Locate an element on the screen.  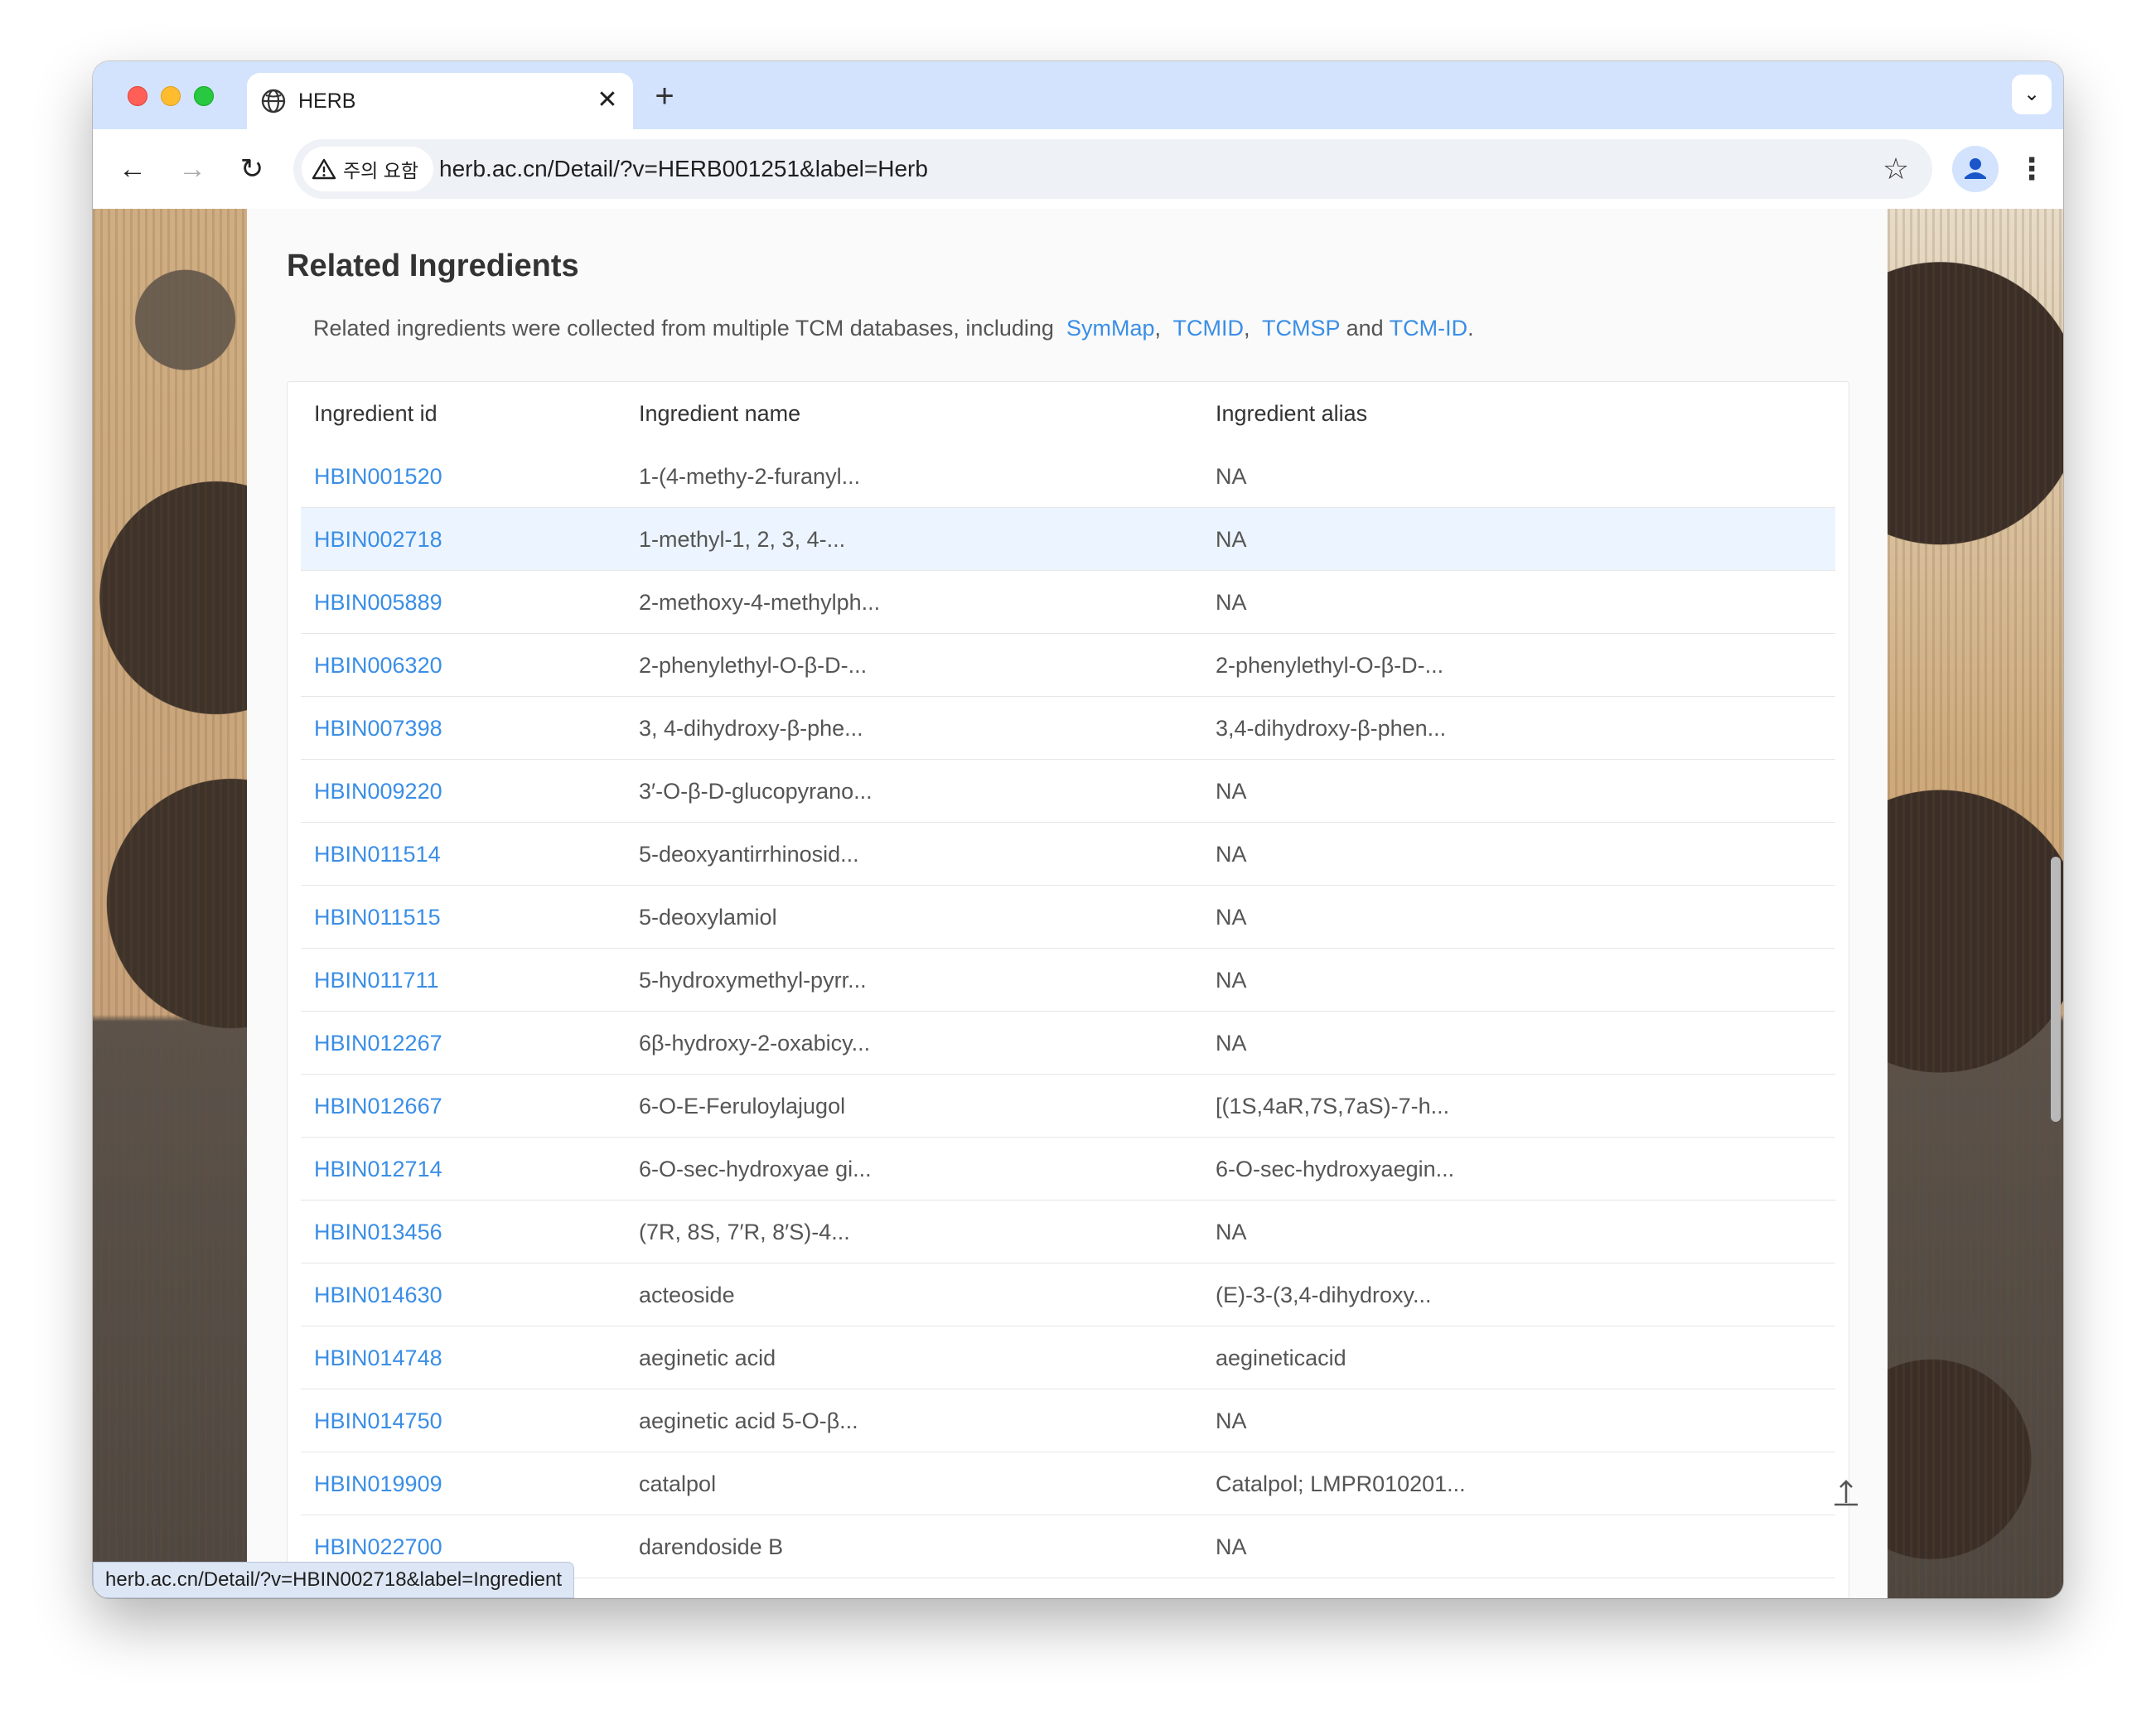
close-window-button is located at coordinates (137, 96).